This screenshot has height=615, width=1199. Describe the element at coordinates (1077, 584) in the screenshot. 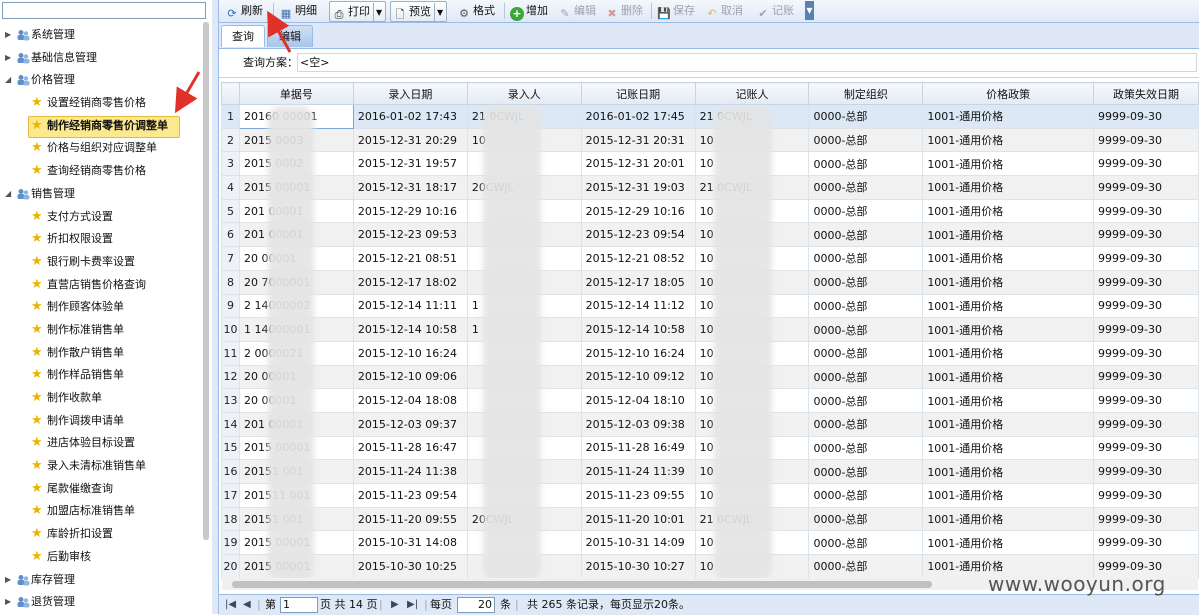

I see `watermark-text: www.wooyun.org` at that location.